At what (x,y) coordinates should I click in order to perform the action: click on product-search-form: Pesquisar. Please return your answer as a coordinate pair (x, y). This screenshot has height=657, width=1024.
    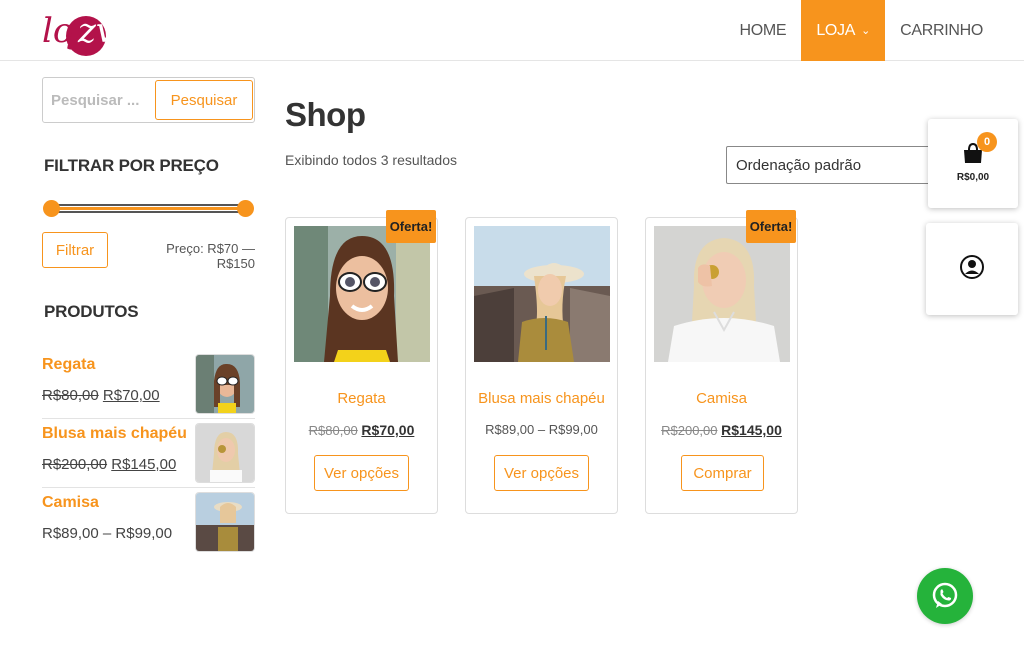
    Looking at the image, I should click on (148, 100).